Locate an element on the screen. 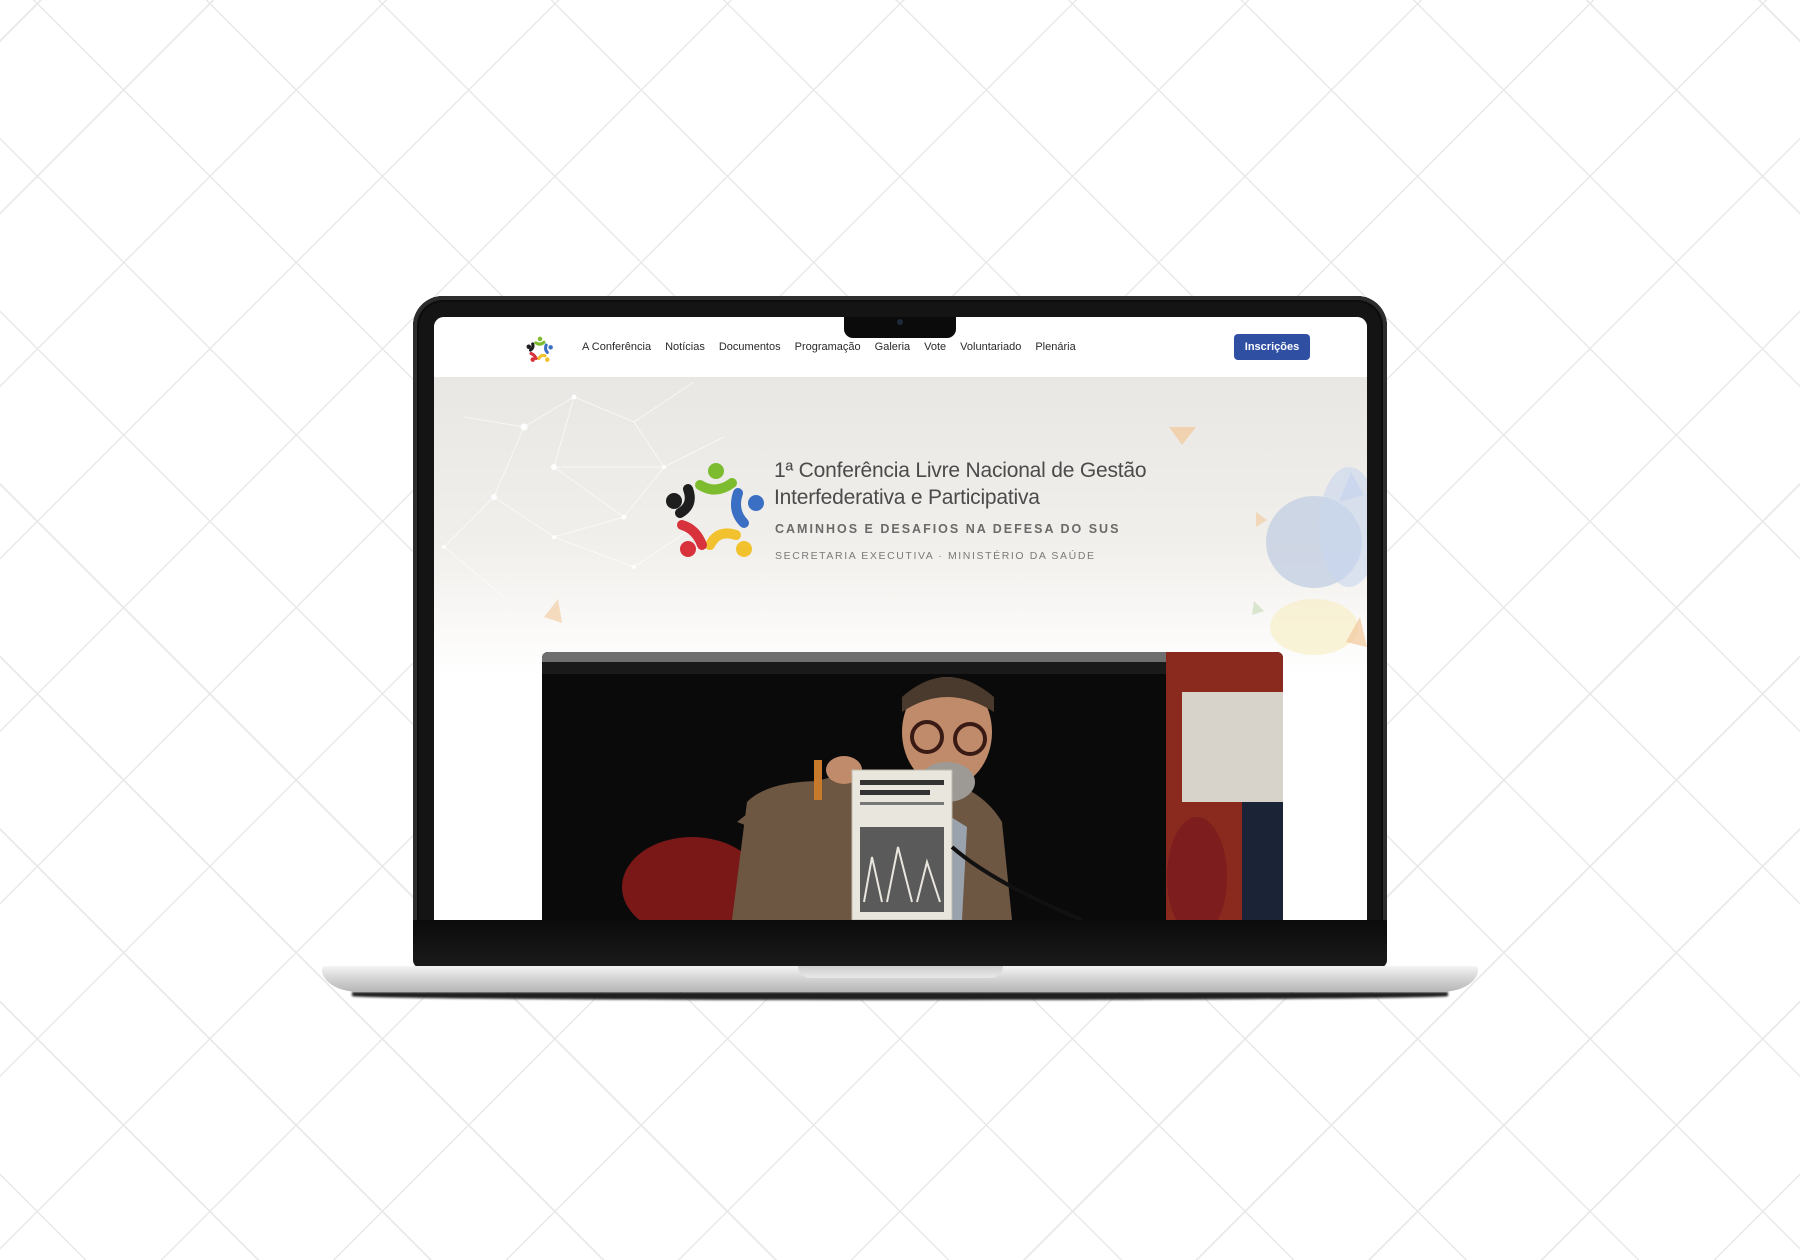 The image size is (1800, 1260). nav-link-noticias: Notícias is located at coordinates (685, 347).